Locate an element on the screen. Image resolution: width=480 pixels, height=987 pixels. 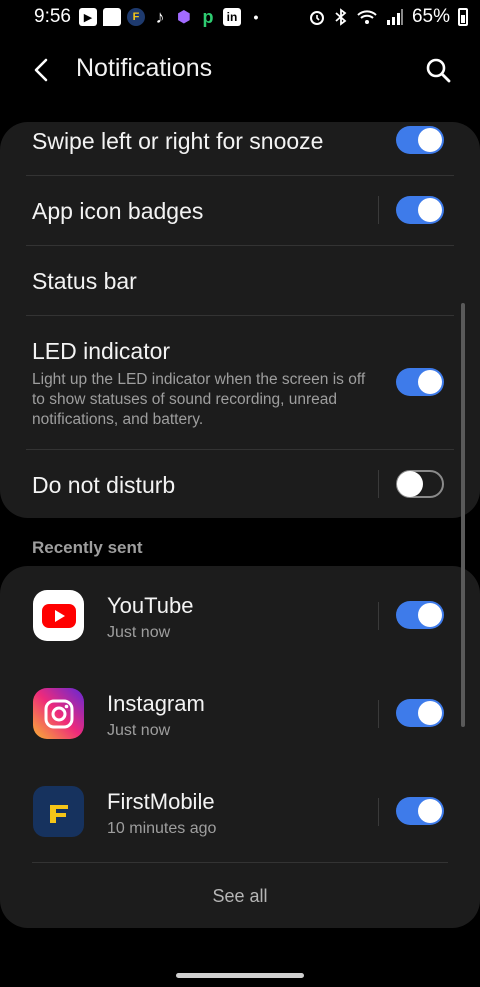
setting-label: App icon badges is located at coordinates (118, 211).